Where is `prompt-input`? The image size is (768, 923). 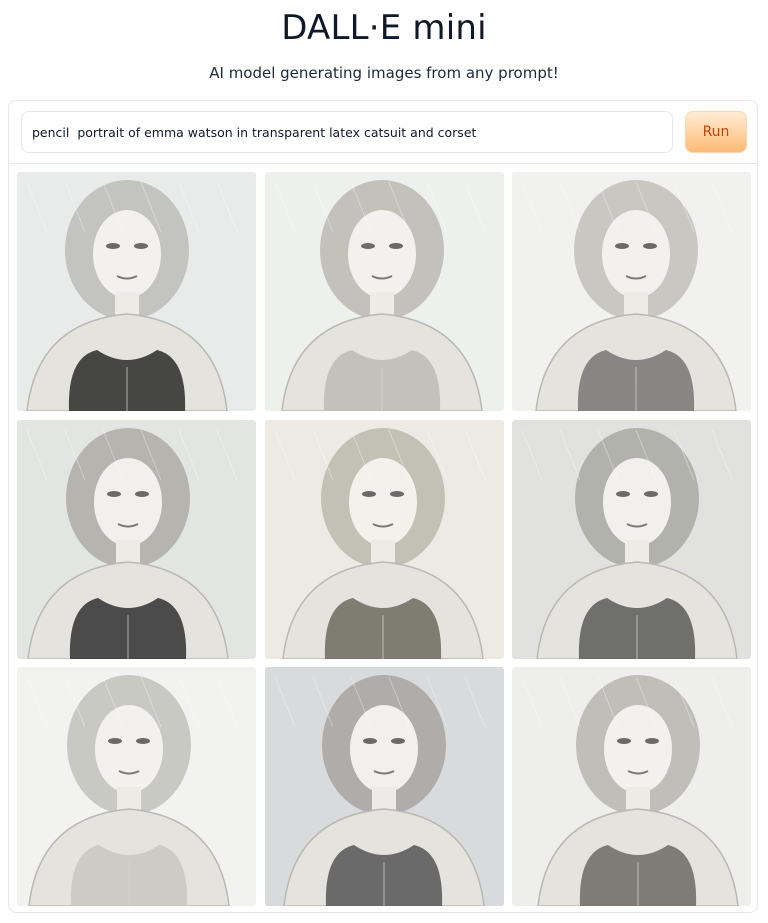
prompt-input is located at coordinates (347, 132).